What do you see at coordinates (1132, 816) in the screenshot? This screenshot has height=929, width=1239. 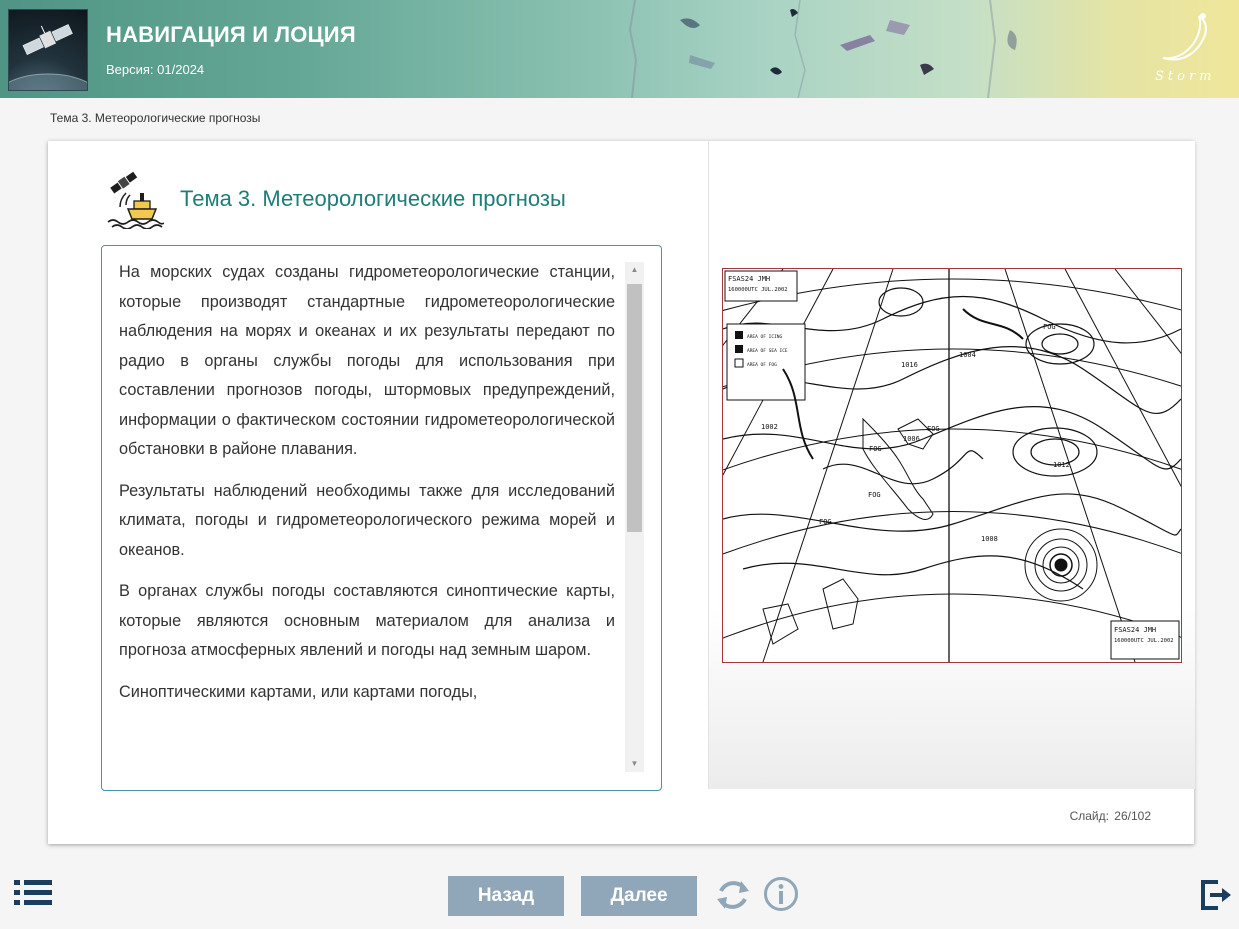 I see `slide-counter-value: 26/102` at bounding box center [1132, 816].